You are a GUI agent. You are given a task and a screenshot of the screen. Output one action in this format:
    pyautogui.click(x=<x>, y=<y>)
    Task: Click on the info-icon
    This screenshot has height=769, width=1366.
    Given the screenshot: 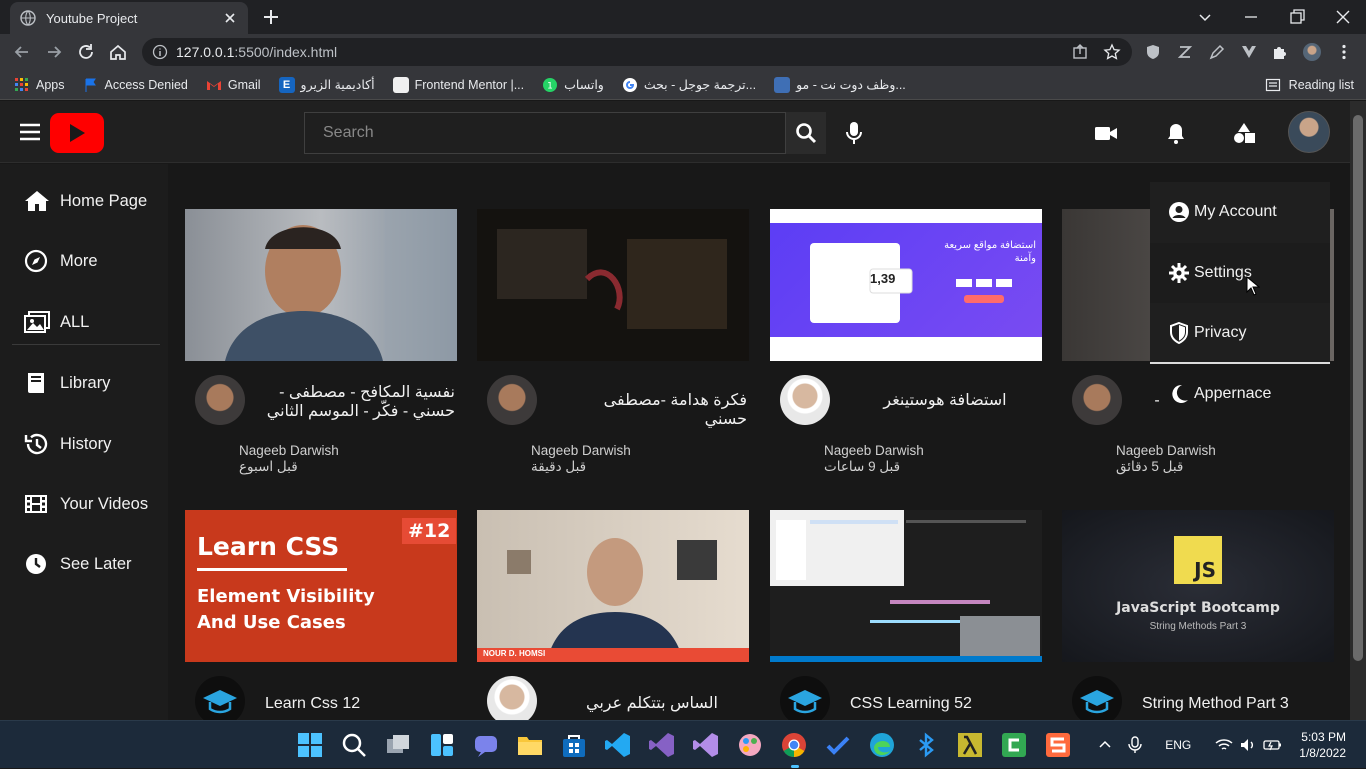 What is the action you would take?
    pyautogui.click(x=160, y=52)
    